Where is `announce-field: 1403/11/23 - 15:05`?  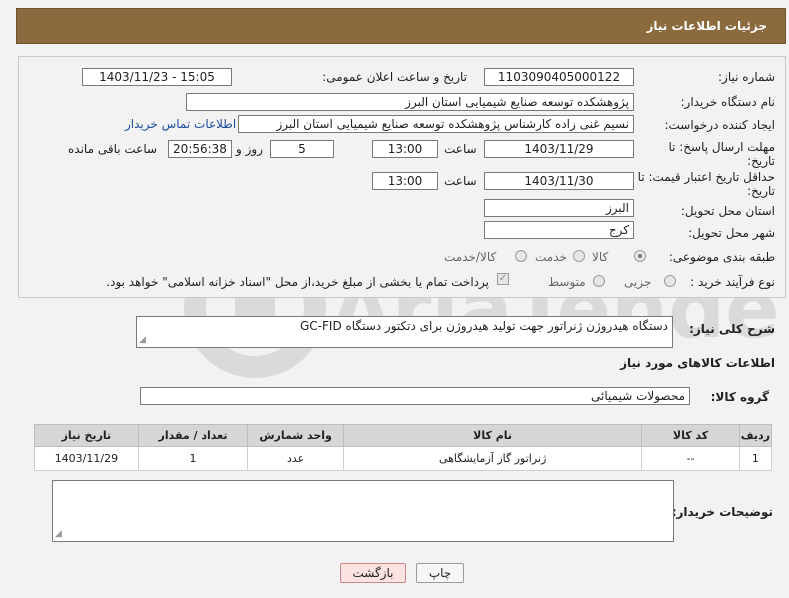 announce-field: 1403/11/23 - 15:05 is located at coordinates (157, 77).